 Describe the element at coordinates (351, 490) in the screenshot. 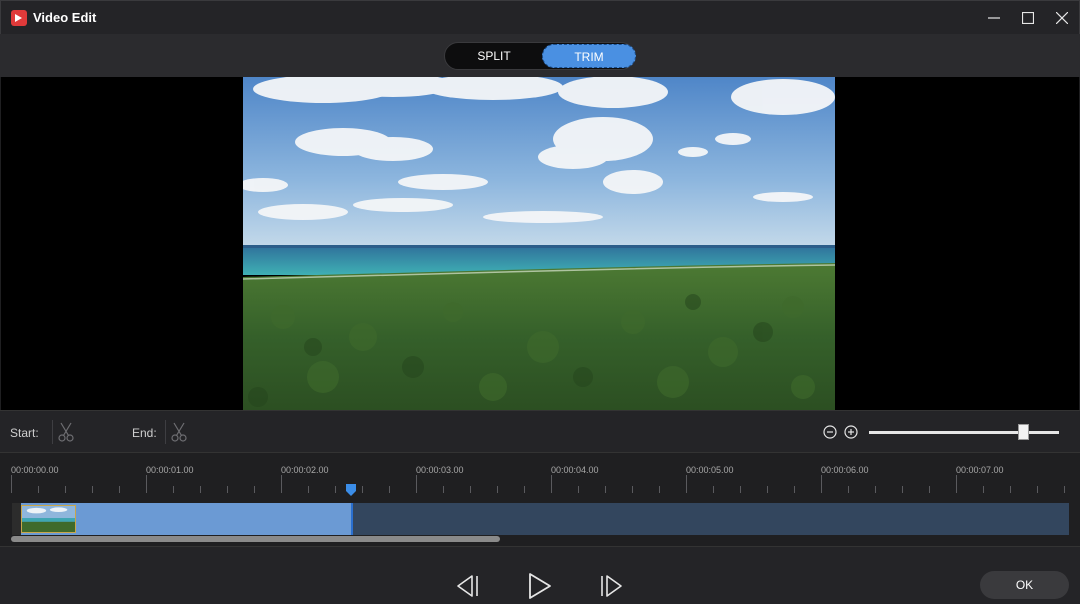

I see `playhead-marker` at that location.